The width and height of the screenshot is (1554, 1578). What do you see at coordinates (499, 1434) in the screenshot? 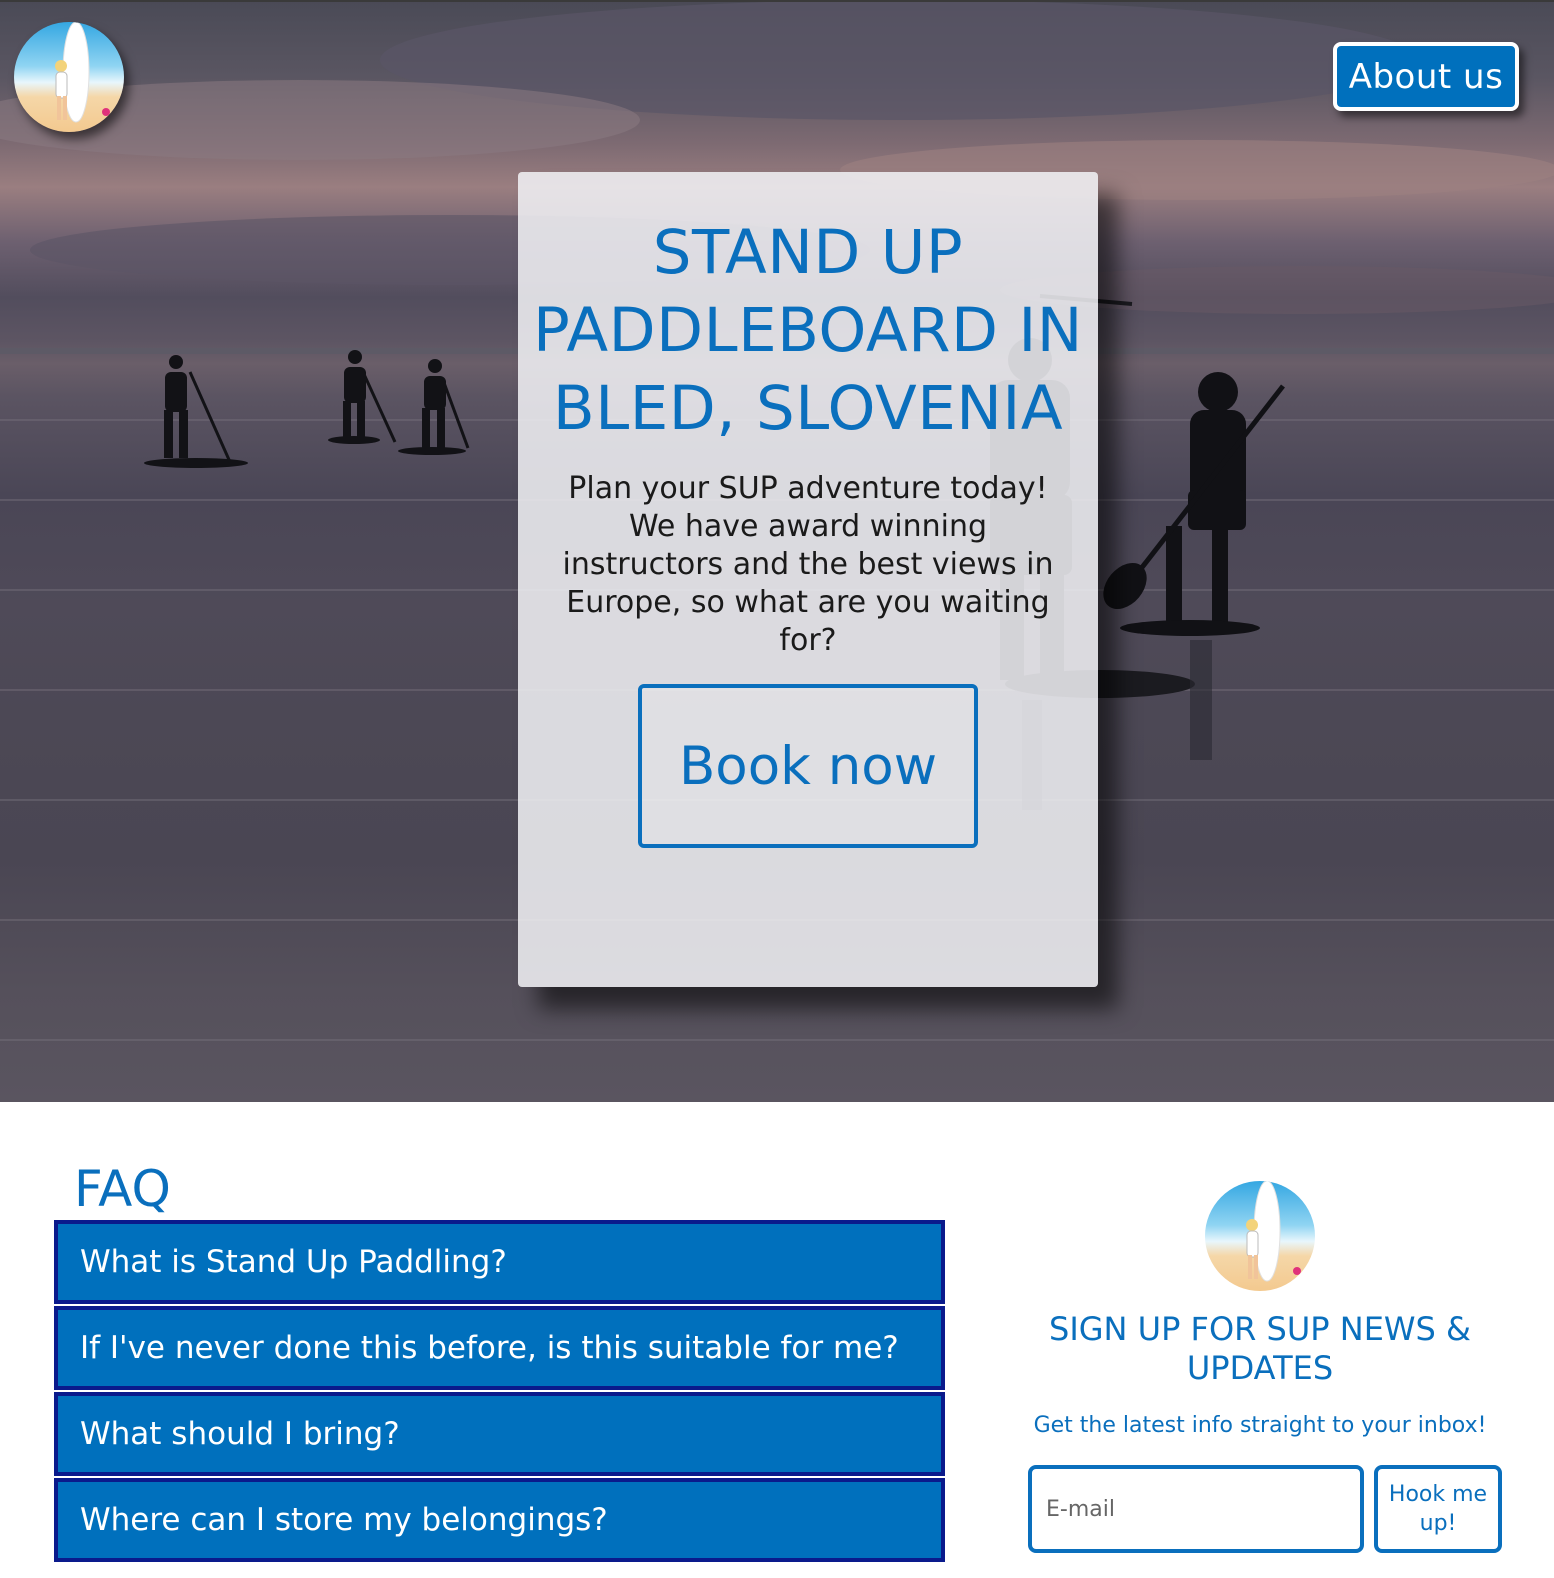
I see `faq-item: What should I bring?` at bounding box center [499, 1434].